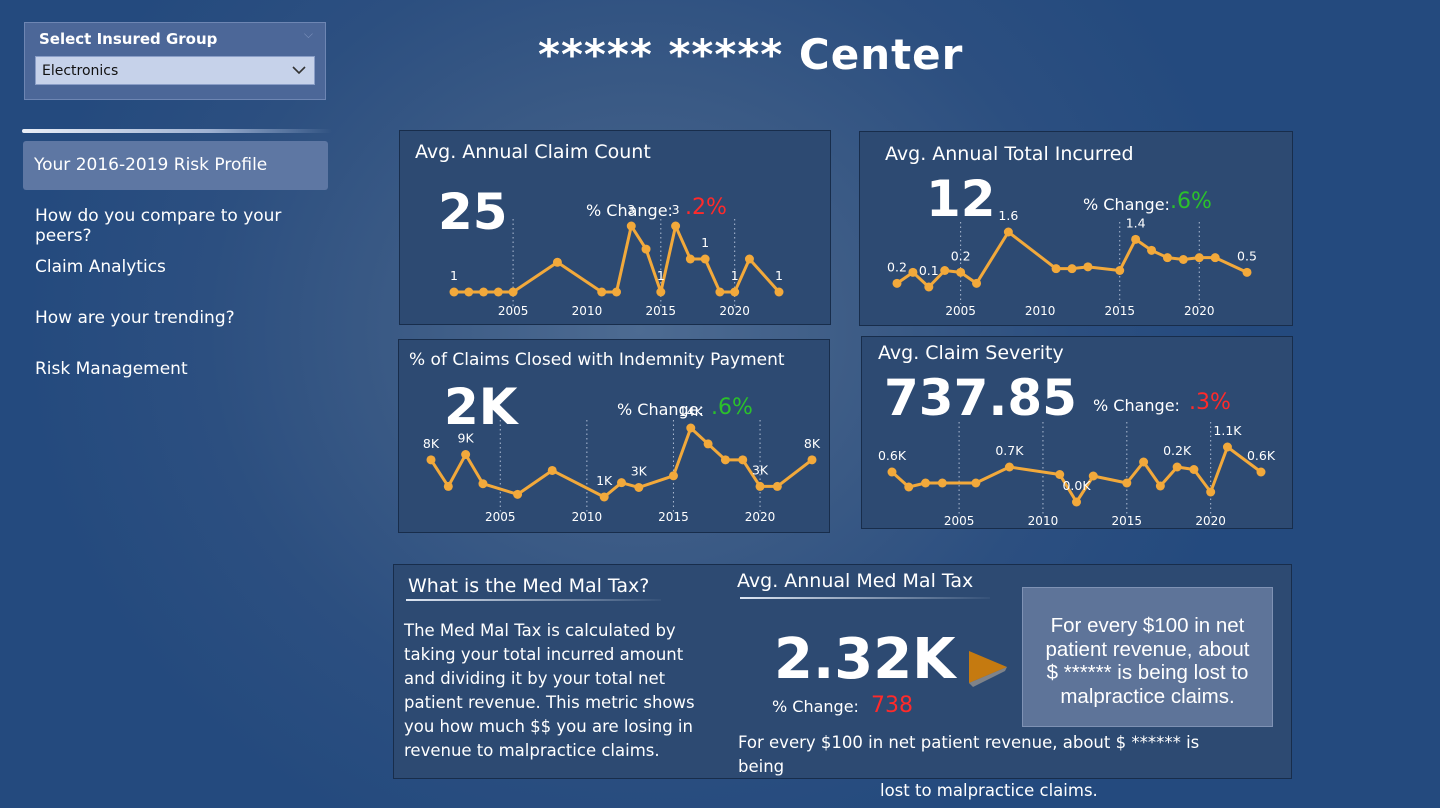 The height and width of the screenshot is (808, 1440). I want to click on series-line, so click(1072, 259).